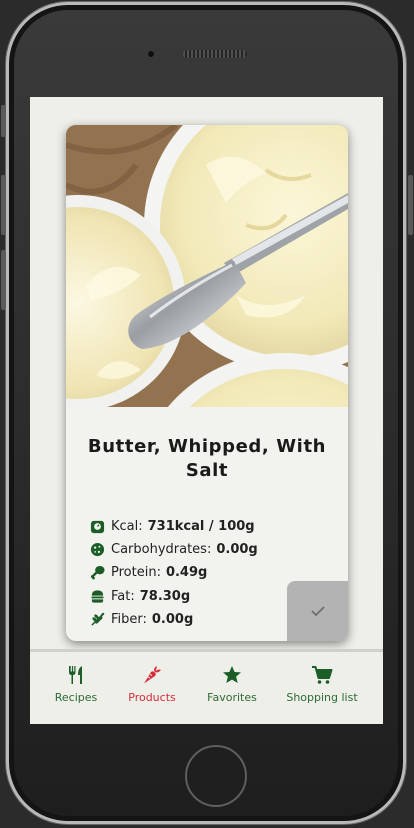 The height and width of the screenshot is (828, 414). Describe the element at coordinates (123, 596) in the screenshot. I see `nutrition-label: Fat:` at that location.